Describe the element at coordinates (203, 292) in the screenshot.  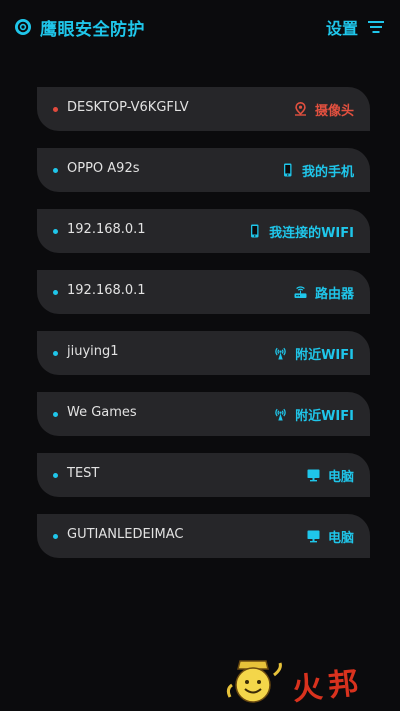
I see `device-row: 192.168.0.1 路由器` at that location.